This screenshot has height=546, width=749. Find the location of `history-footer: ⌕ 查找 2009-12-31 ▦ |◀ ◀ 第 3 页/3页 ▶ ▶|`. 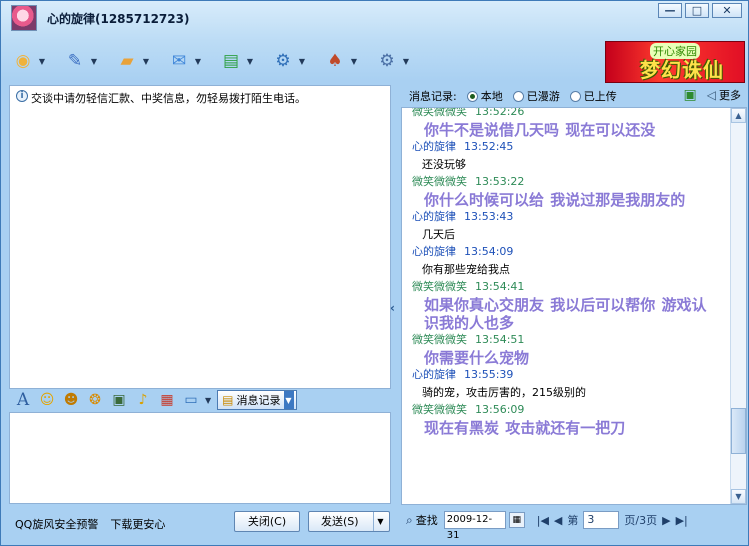

history-footer: ⌕ 查找 2009-12-31 ▦ |◀ ◀ 第 3 页/3页 ▶ ▶| is located at coordinates (574, 524).